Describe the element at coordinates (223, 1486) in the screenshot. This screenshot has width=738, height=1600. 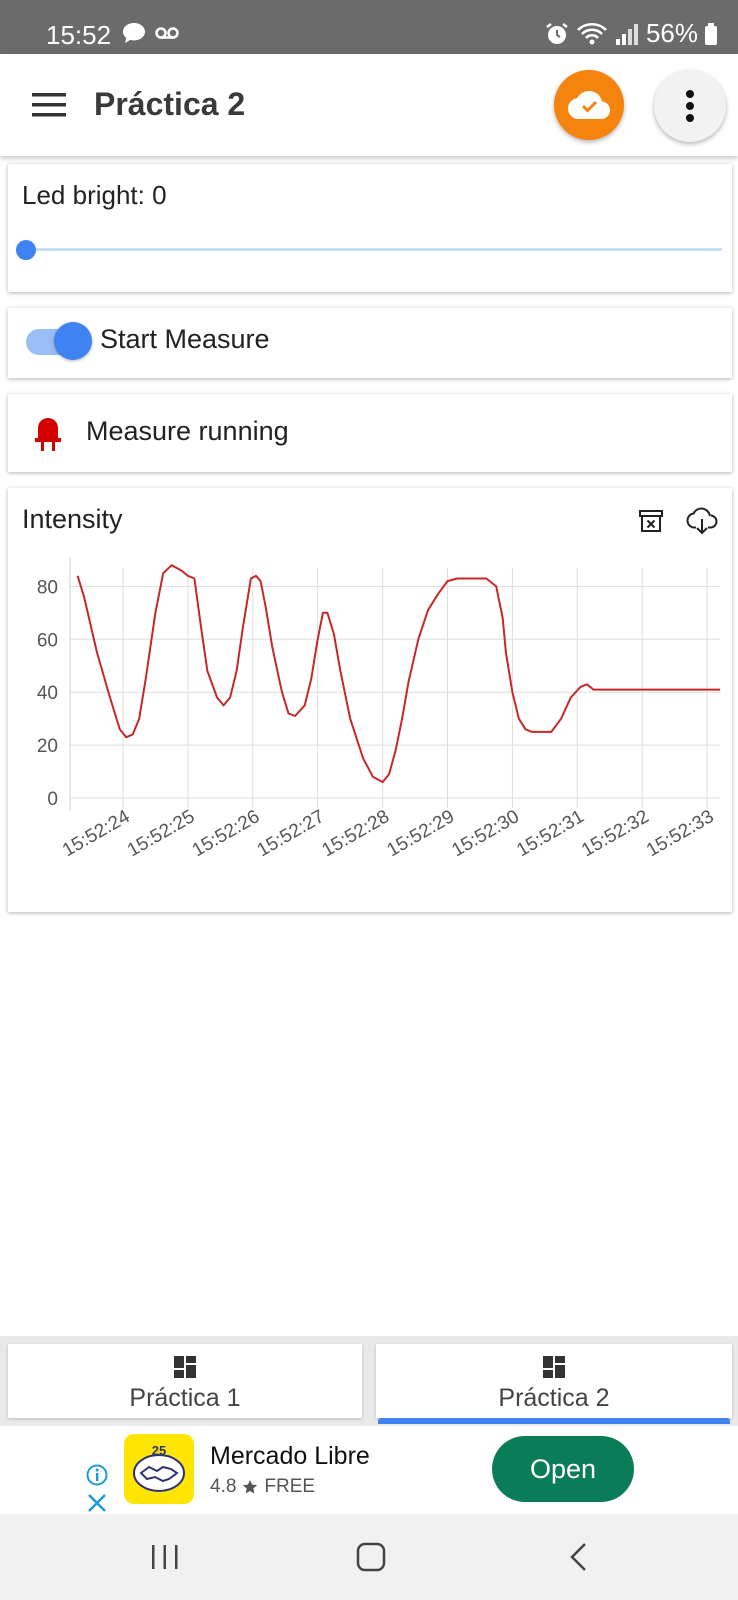
I see `ad-rating: 4.8` at that location.